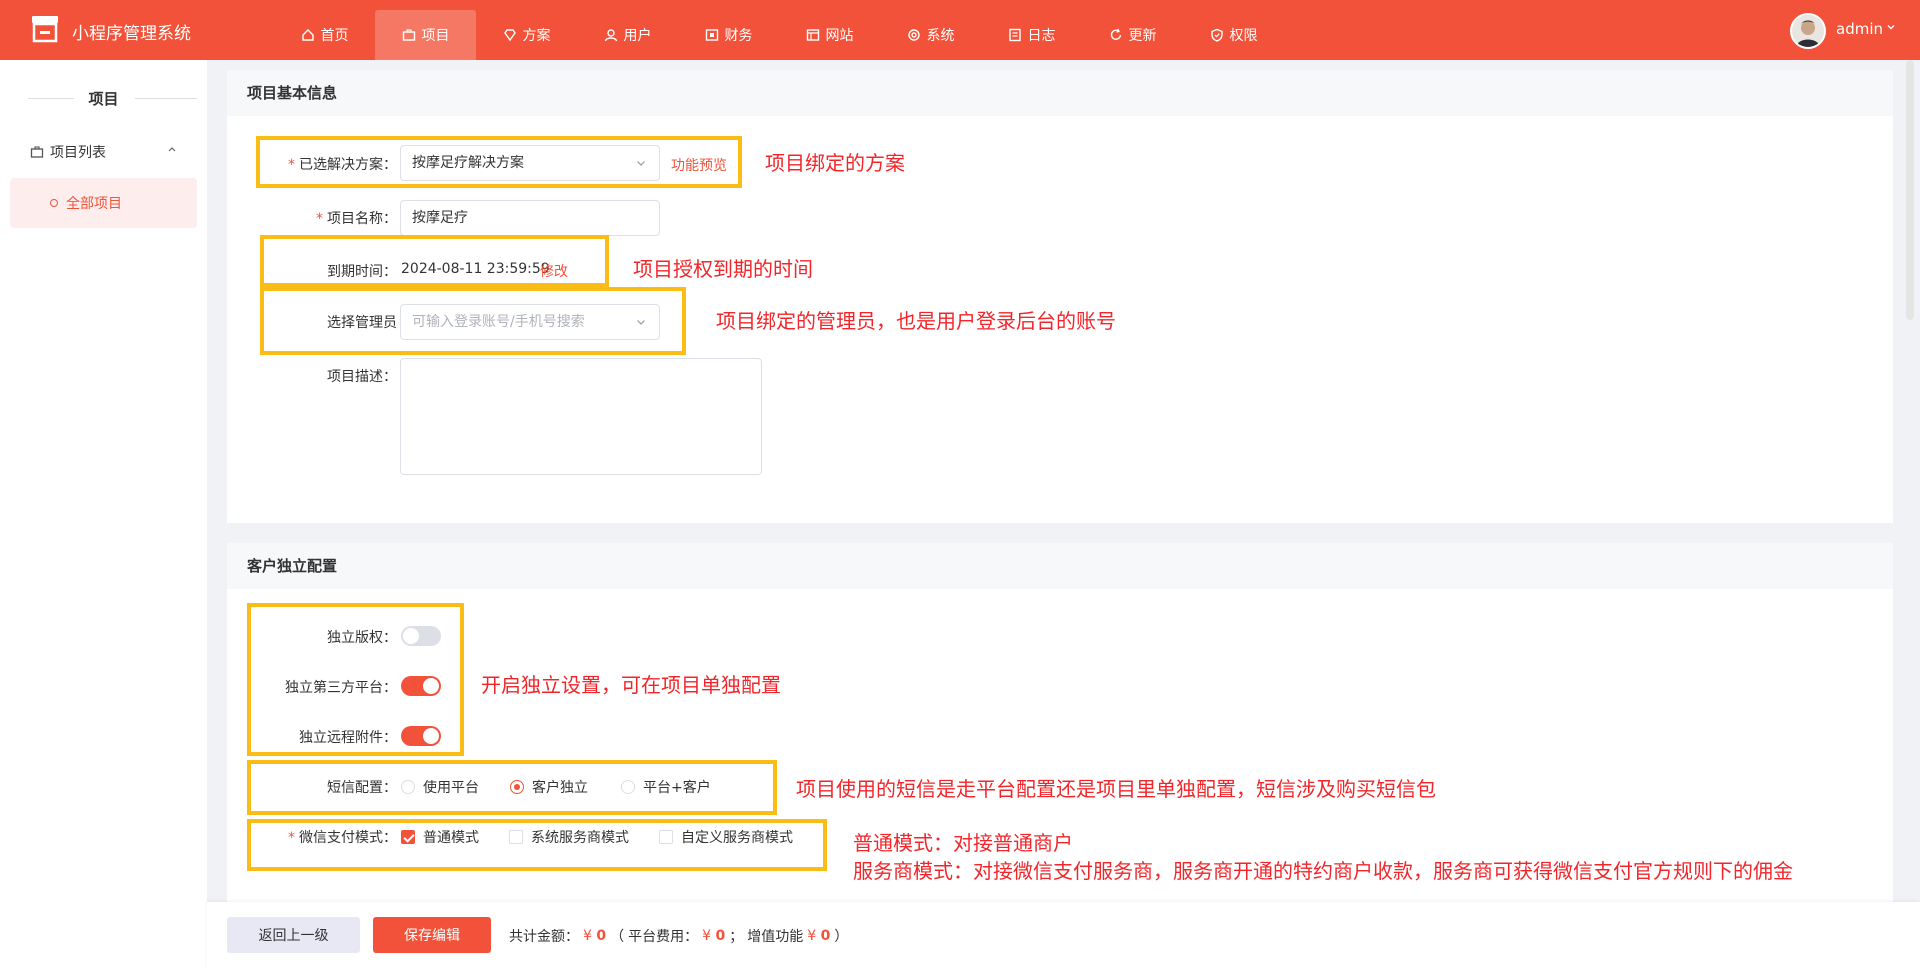 The image size is (1920, 968). Describe the element at coordinates (1142, 36) in the screenshot. I see `nav-label: 更新` at that location.